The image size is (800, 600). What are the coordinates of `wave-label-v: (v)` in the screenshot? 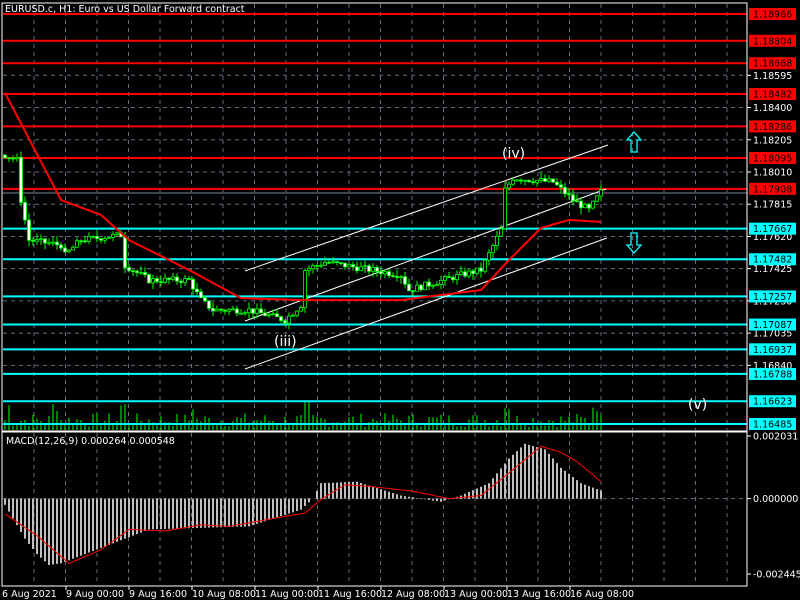 It's located at (697, 405).